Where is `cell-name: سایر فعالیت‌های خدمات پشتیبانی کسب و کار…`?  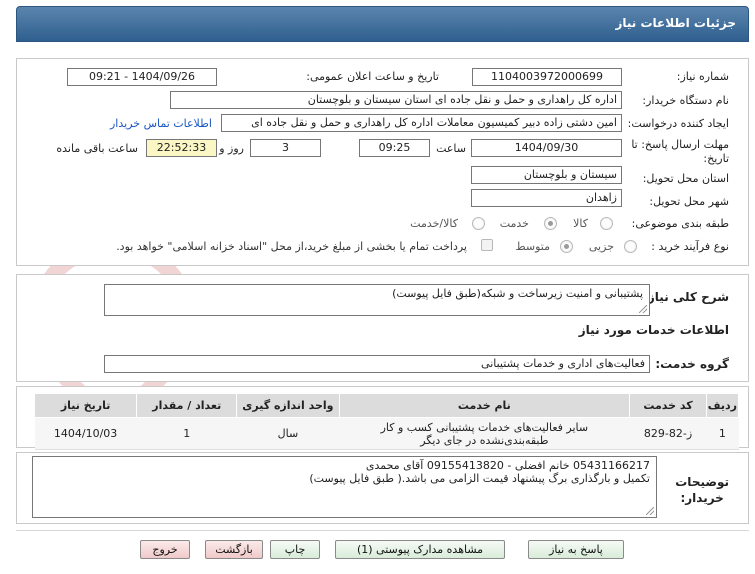
cell-name: سایر فعالیت‌های خدمات پشتیبانی کسب و کار… is located at coordinates (484, 433).